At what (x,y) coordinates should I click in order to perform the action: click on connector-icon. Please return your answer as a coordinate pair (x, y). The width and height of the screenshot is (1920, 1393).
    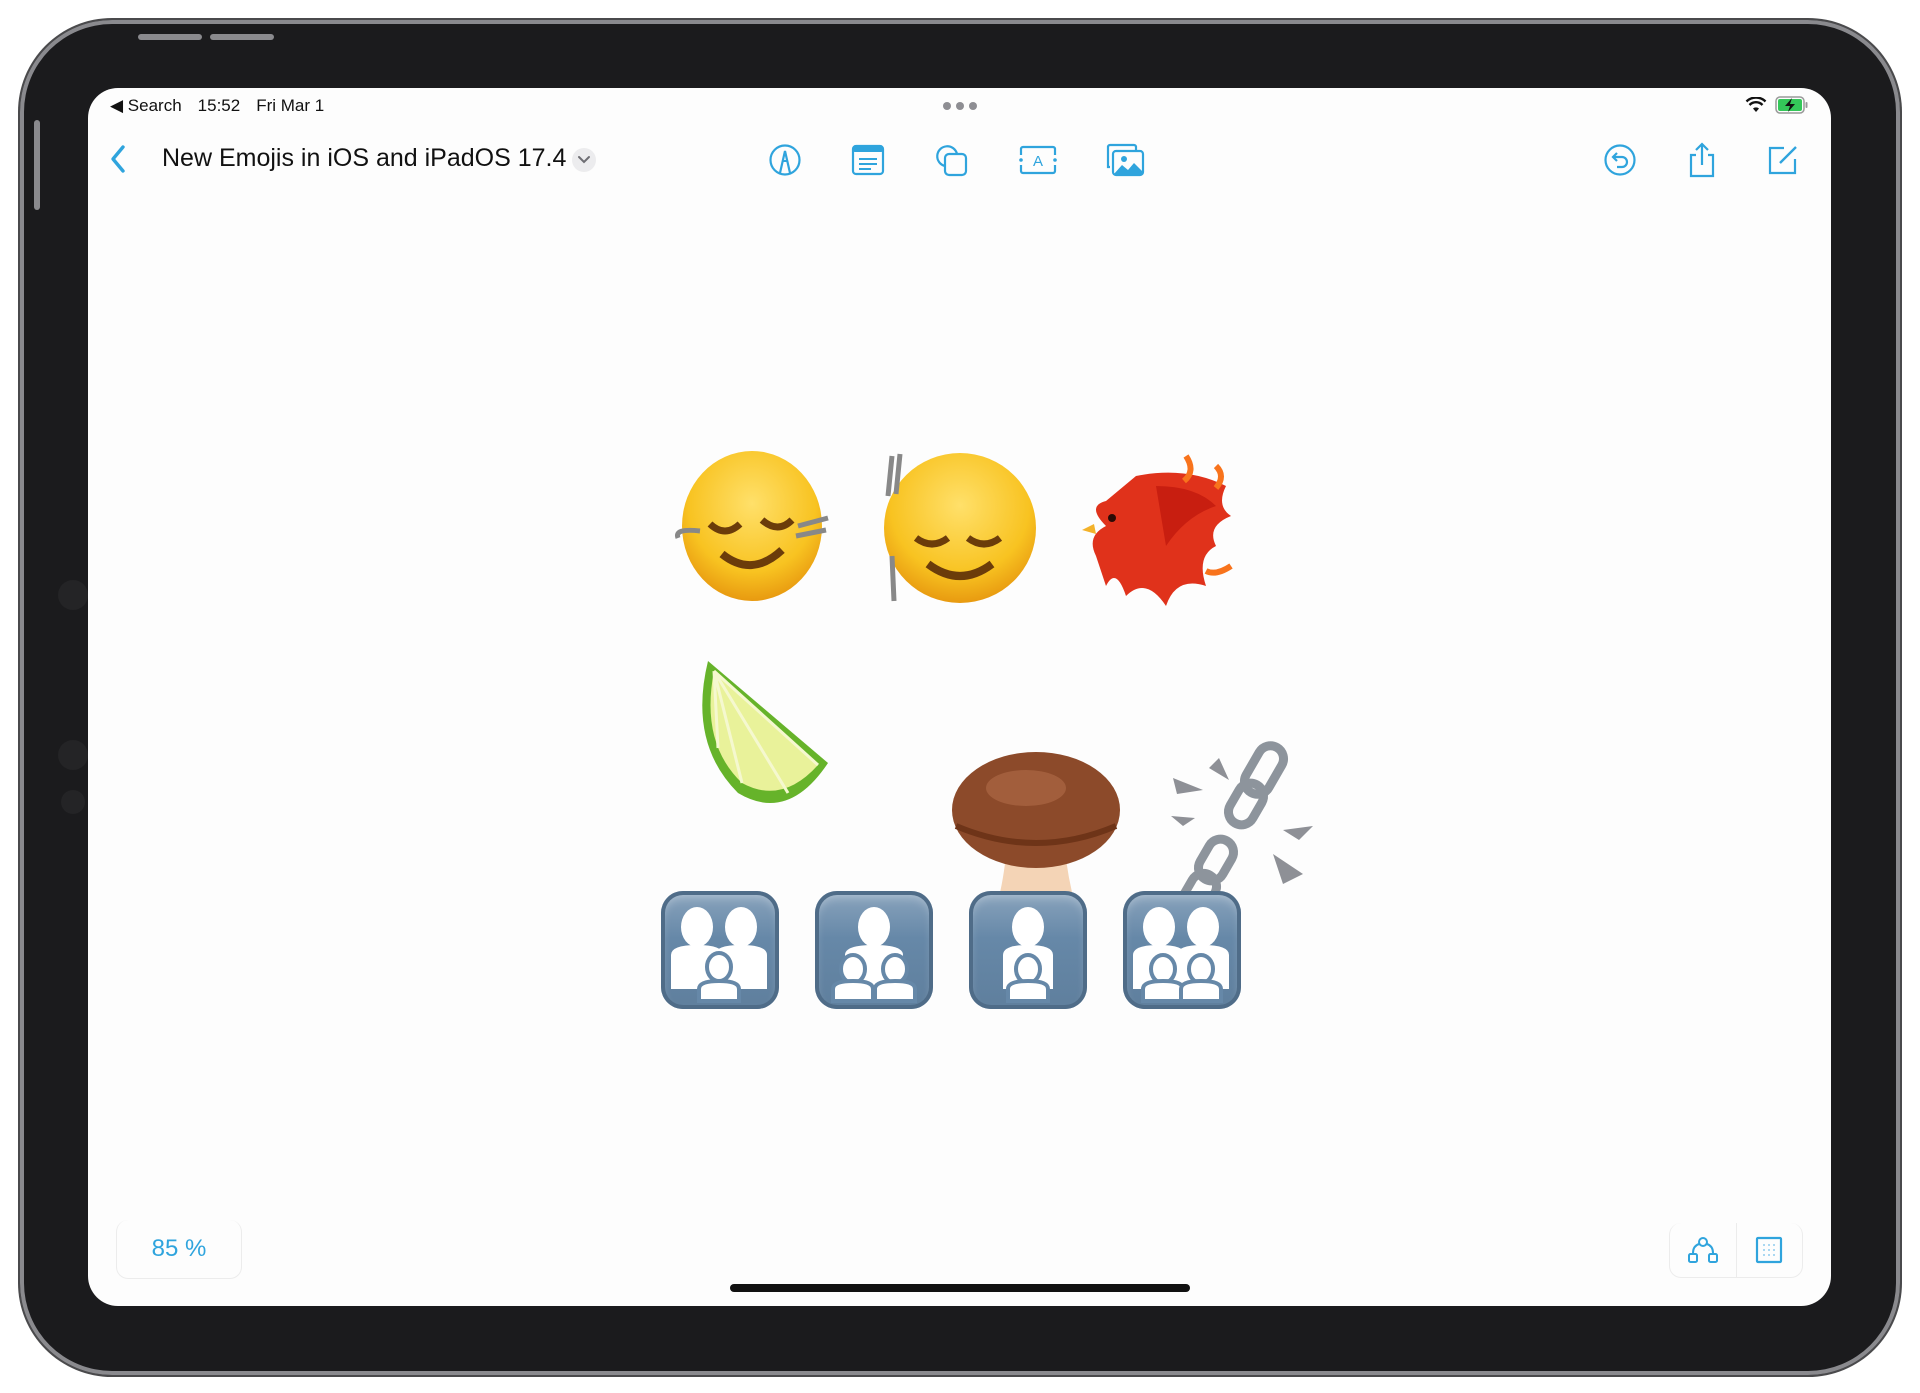
    Looking at the image, I should click on (1702, 1250).